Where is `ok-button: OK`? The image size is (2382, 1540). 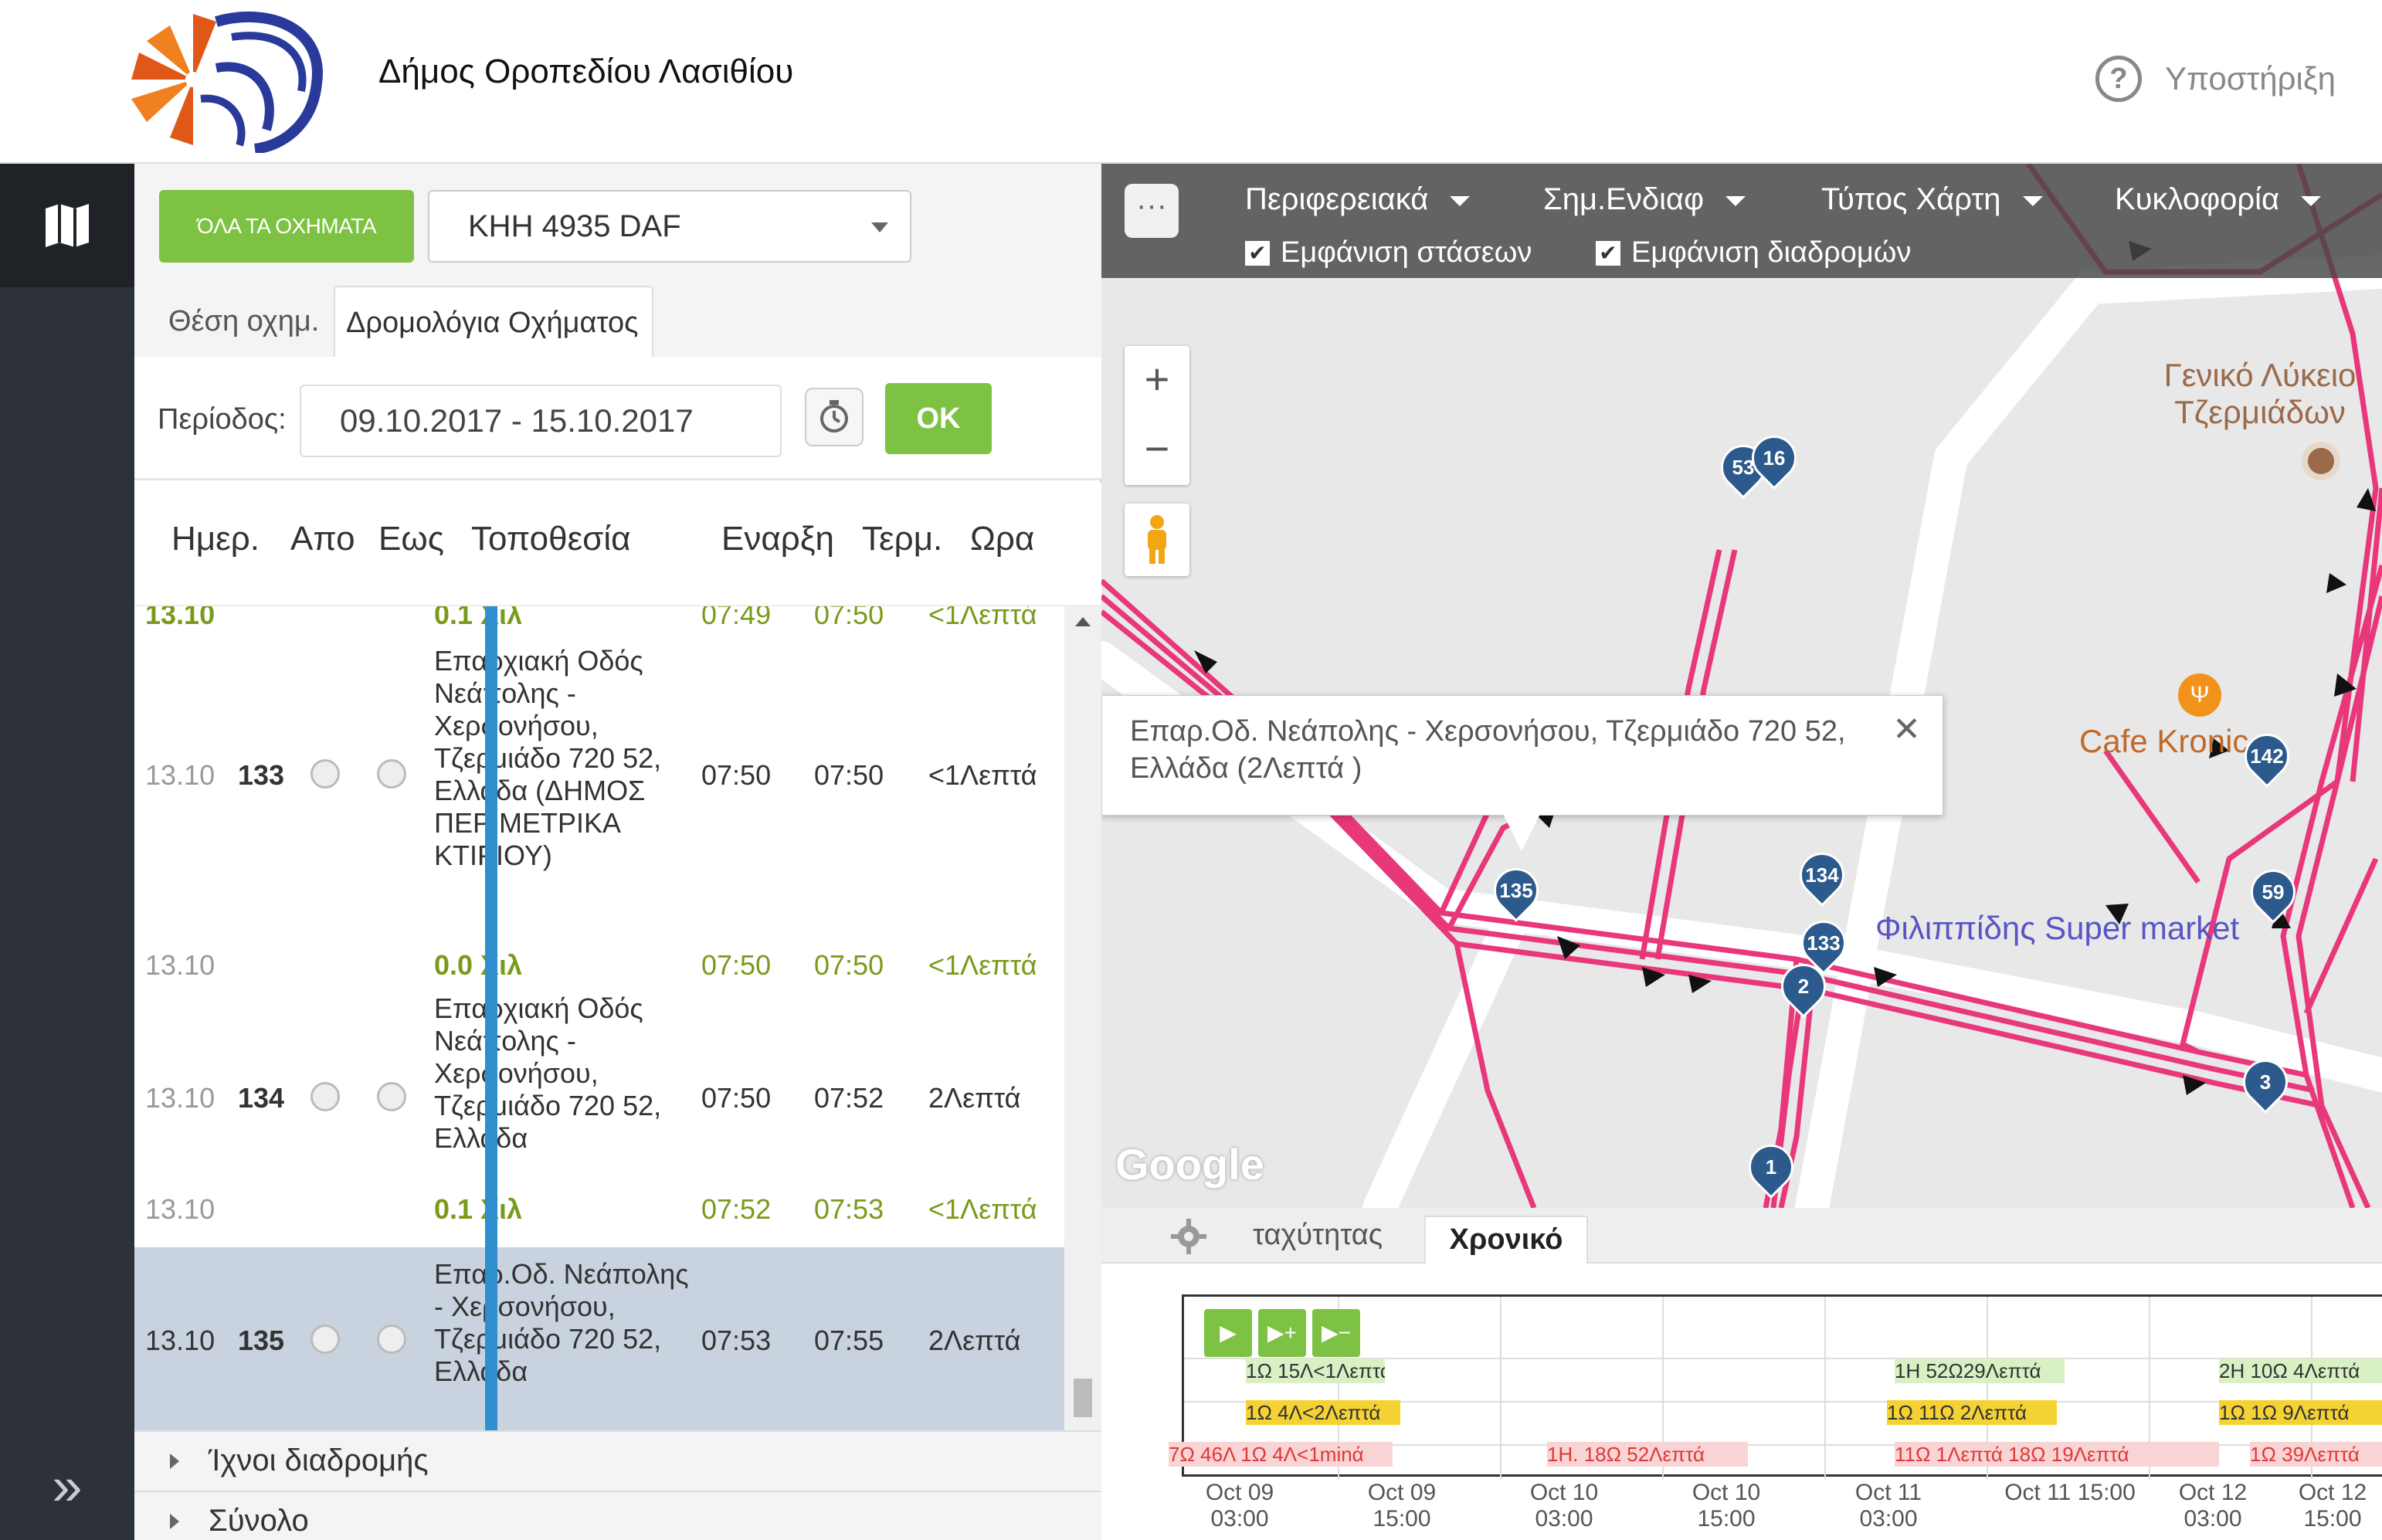 ok-button: OK is located at coordinates (938, 419).